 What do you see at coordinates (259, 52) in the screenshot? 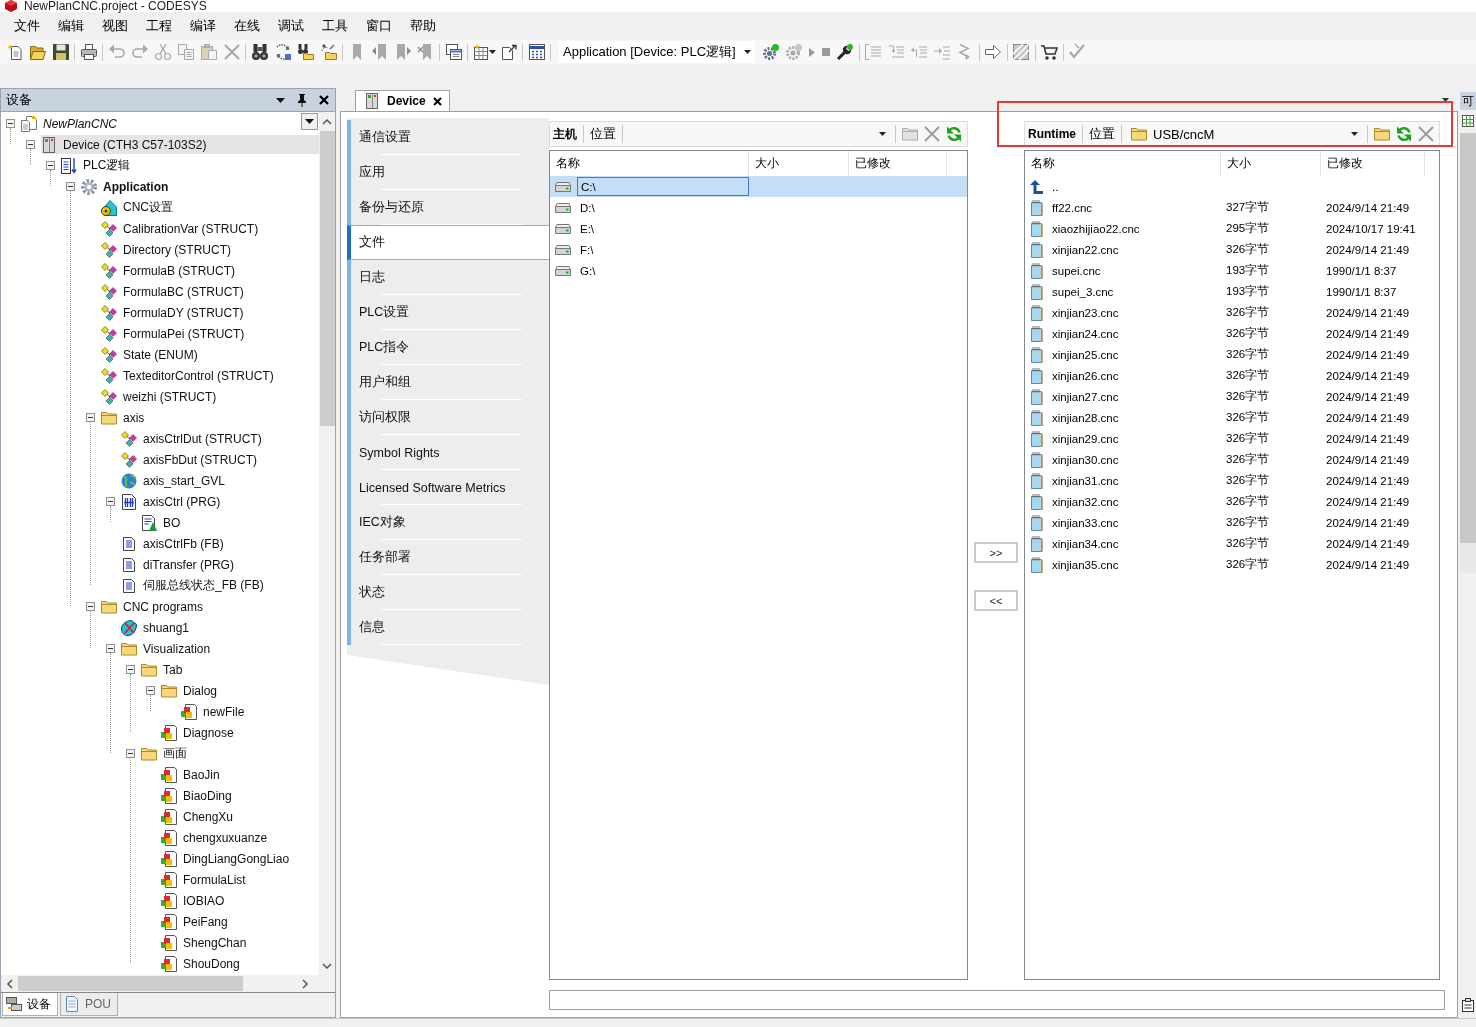
I see `binoculars-icon` at bounding box center [259, 52].